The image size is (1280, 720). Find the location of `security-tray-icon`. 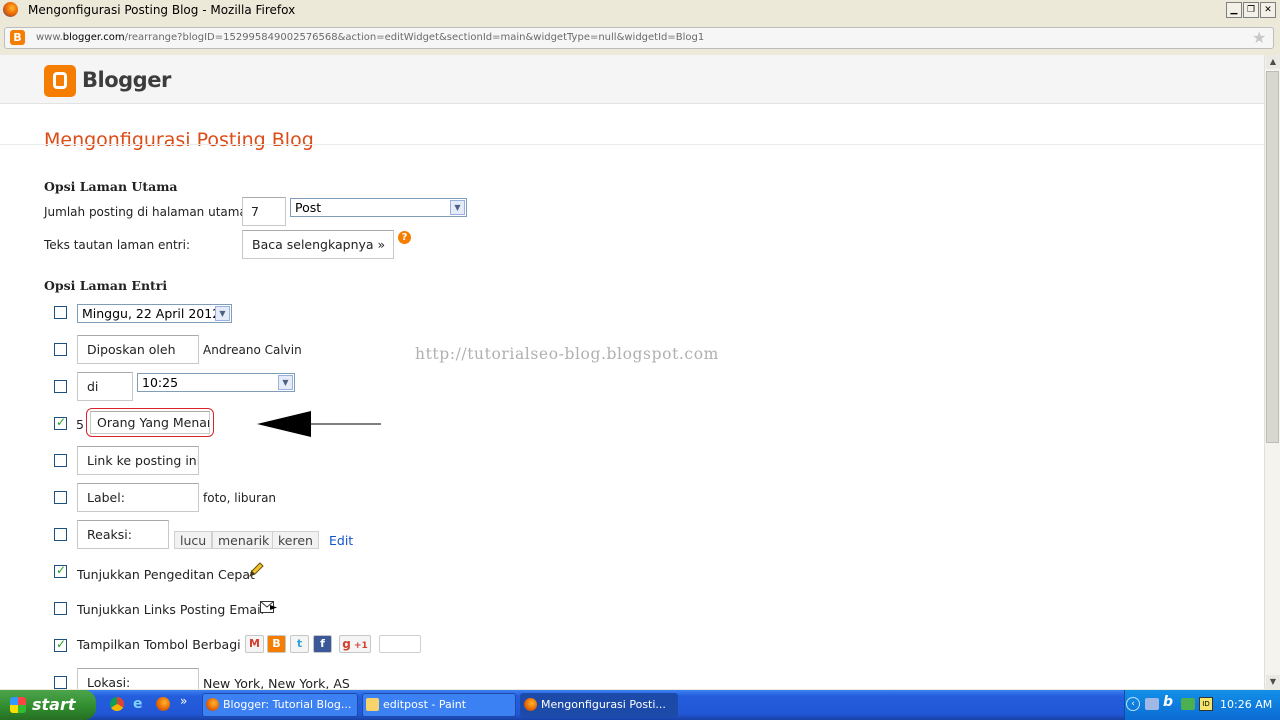

security-tray-icon is located at coordinates (1188, 704).